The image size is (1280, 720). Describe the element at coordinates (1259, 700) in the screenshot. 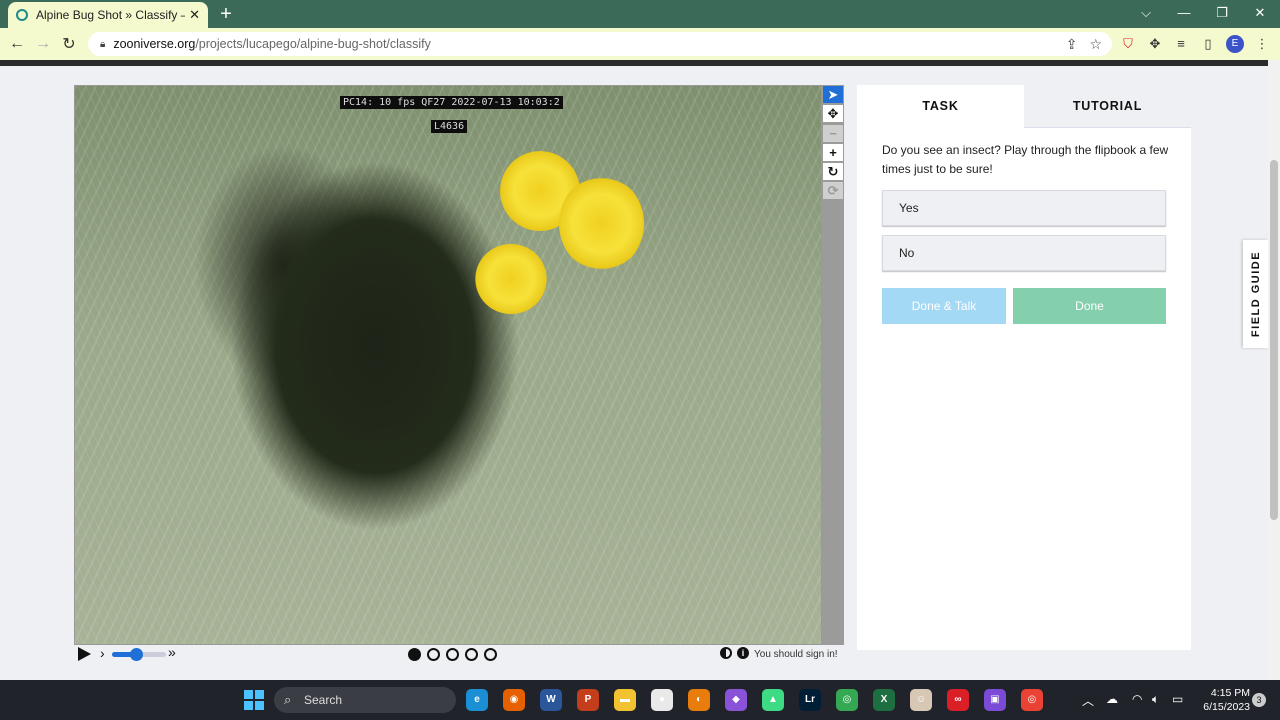

I see `notification-badge: 3` at that location.